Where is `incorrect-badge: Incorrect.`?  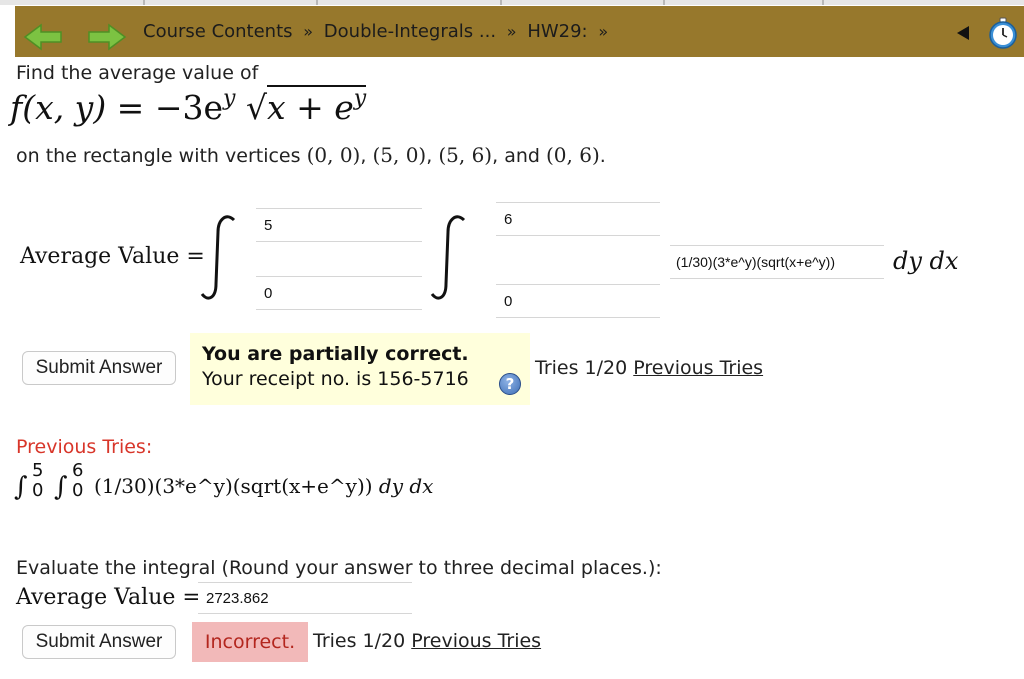 incorrect-badge: Incorrect. is located at coordinates (250, 642).